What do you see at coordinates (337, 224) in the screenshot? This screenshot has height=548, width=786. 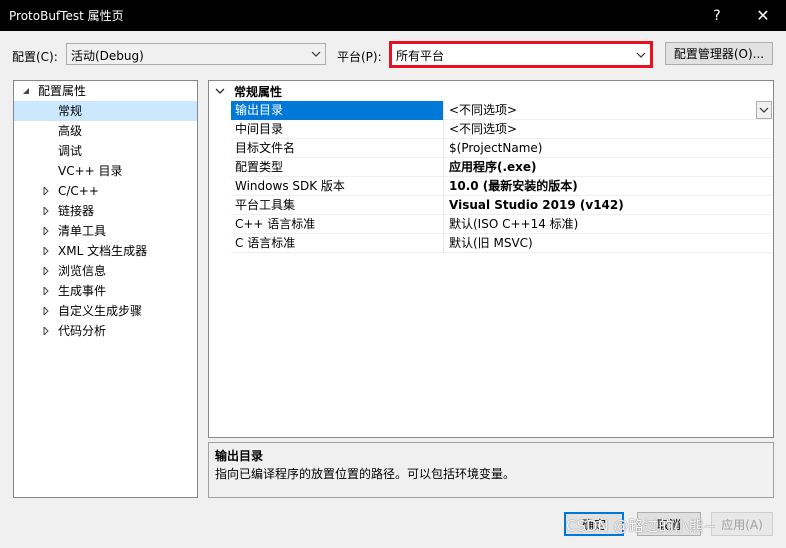 I see `property-name: C++ 语言标准` at bounding box center [337, 224].